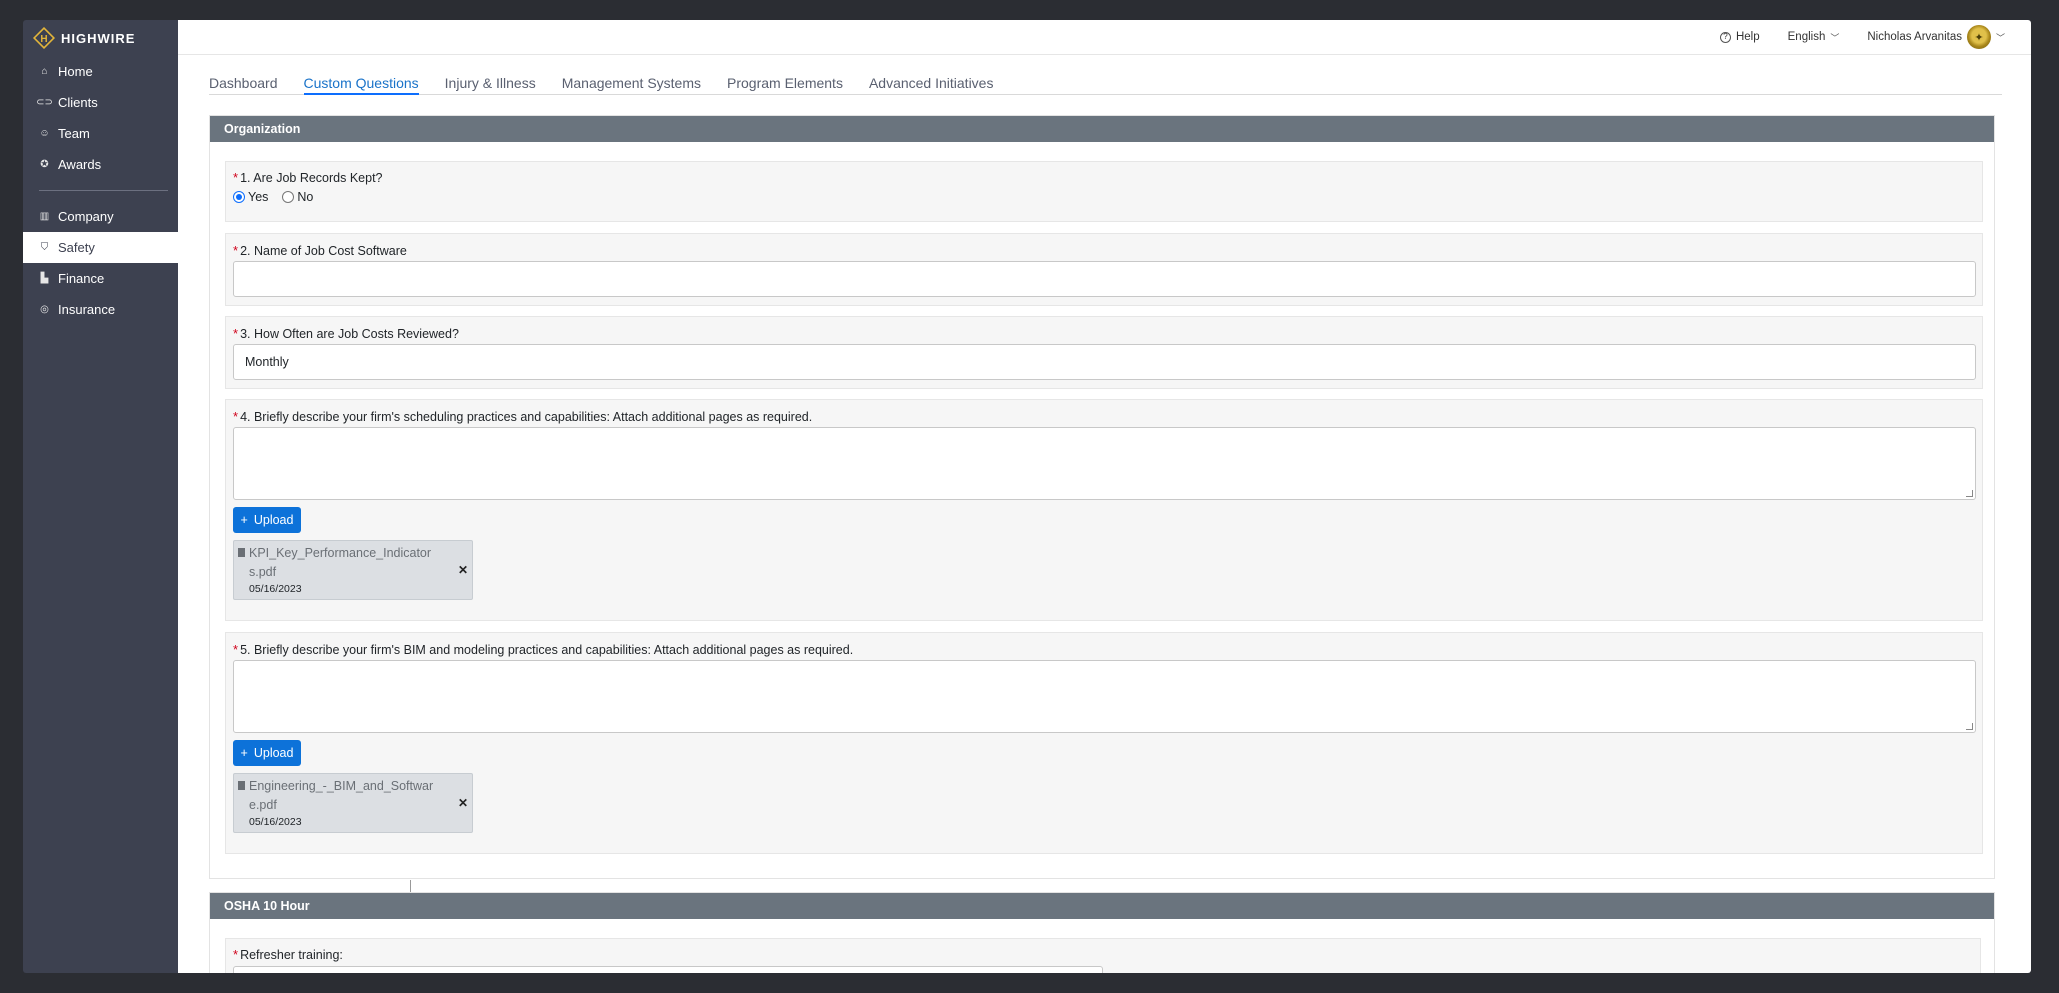 This screenshot has width=2059, height=993. Describe the element at coordinates (44, 216) in the screenshot. I see `building-icon: ▥` at that location.